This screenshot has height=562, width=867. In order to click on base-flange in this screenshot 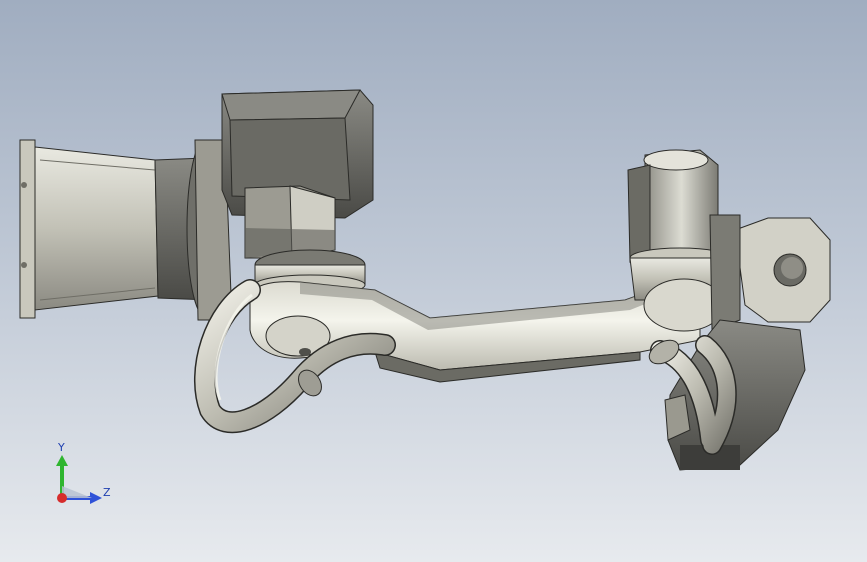, I will do `click(193, 230)`.